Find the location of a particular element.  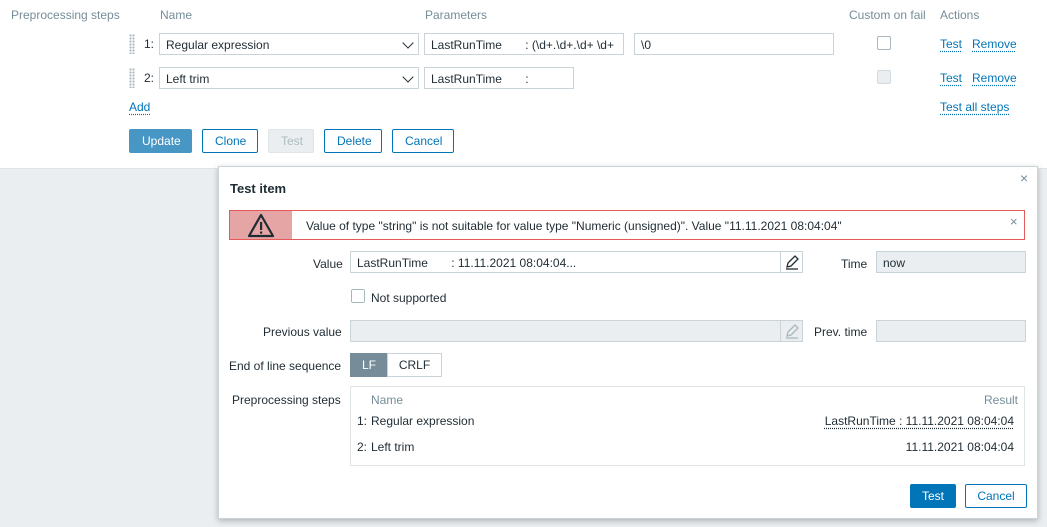

value-label: Value is located at coordinates (328, 264).